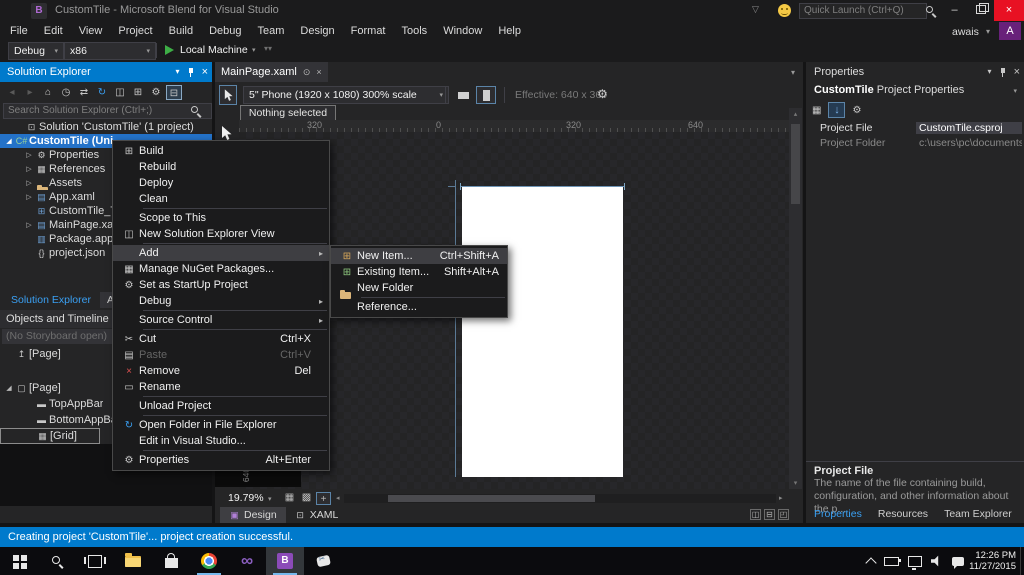 The height and width of the screenshot is (575, 1024). I want to click on pin-icon, so click(191, 72).